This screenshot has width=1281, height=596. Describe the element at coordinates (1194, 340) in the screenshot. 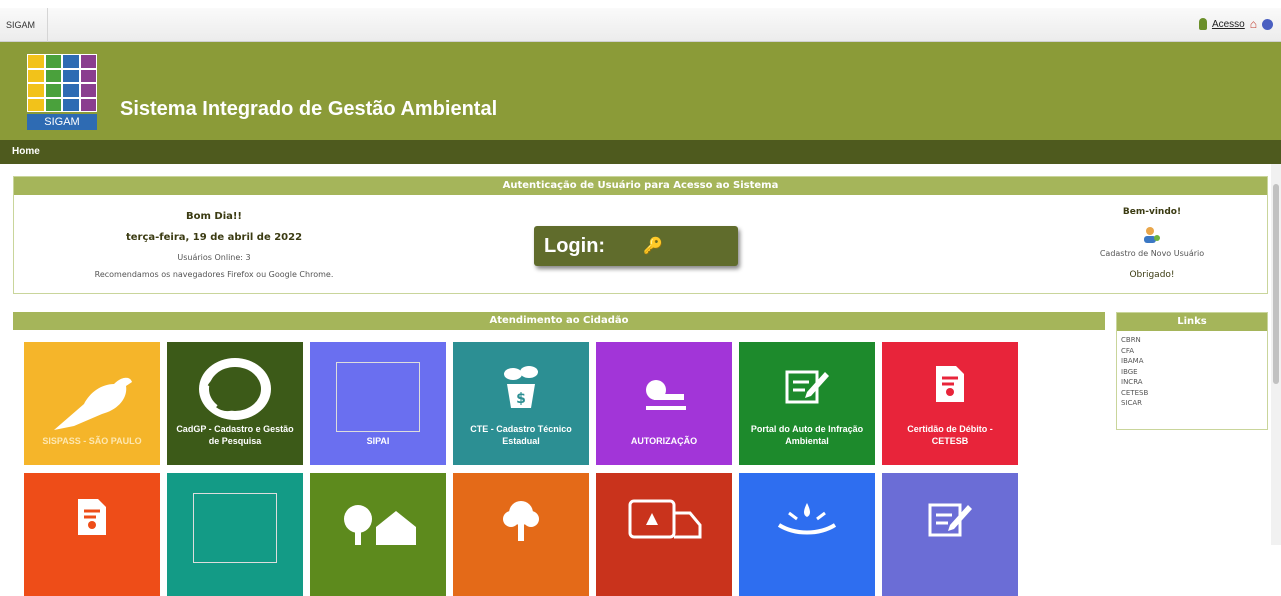

I see `link-item: CBRN` at that location.